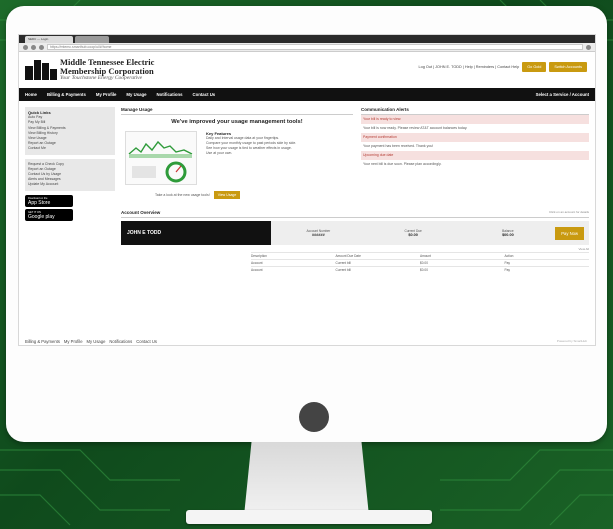 The image size is (613, 529). I want to click on nav-usage: My Usage, so click(136, 94).